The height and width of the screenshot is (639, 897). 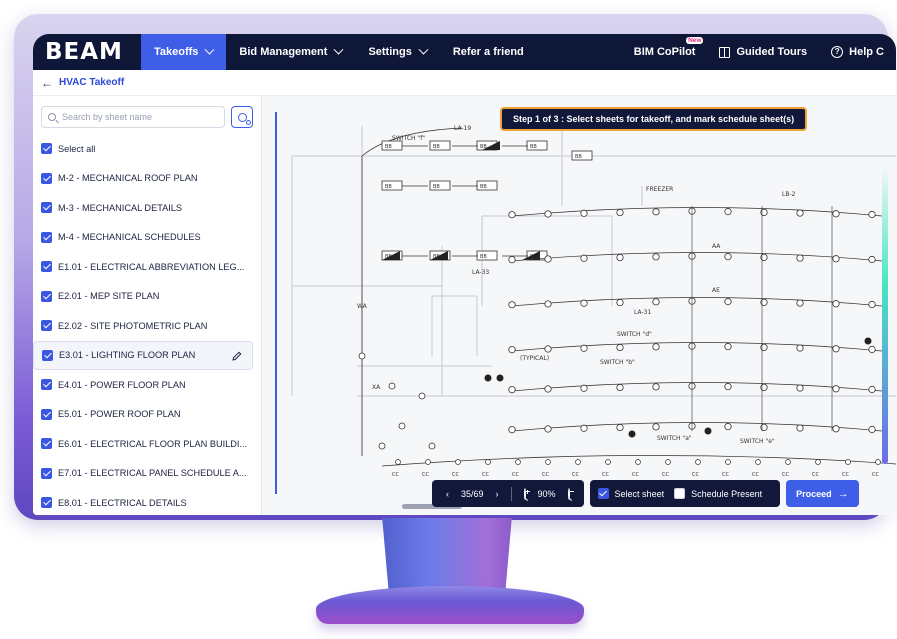 What do you see at coordinates (91, 82) in the screenshot?
I see `breadcrumb-title: HVAC Takeoff` at bounding box center [91, 82].